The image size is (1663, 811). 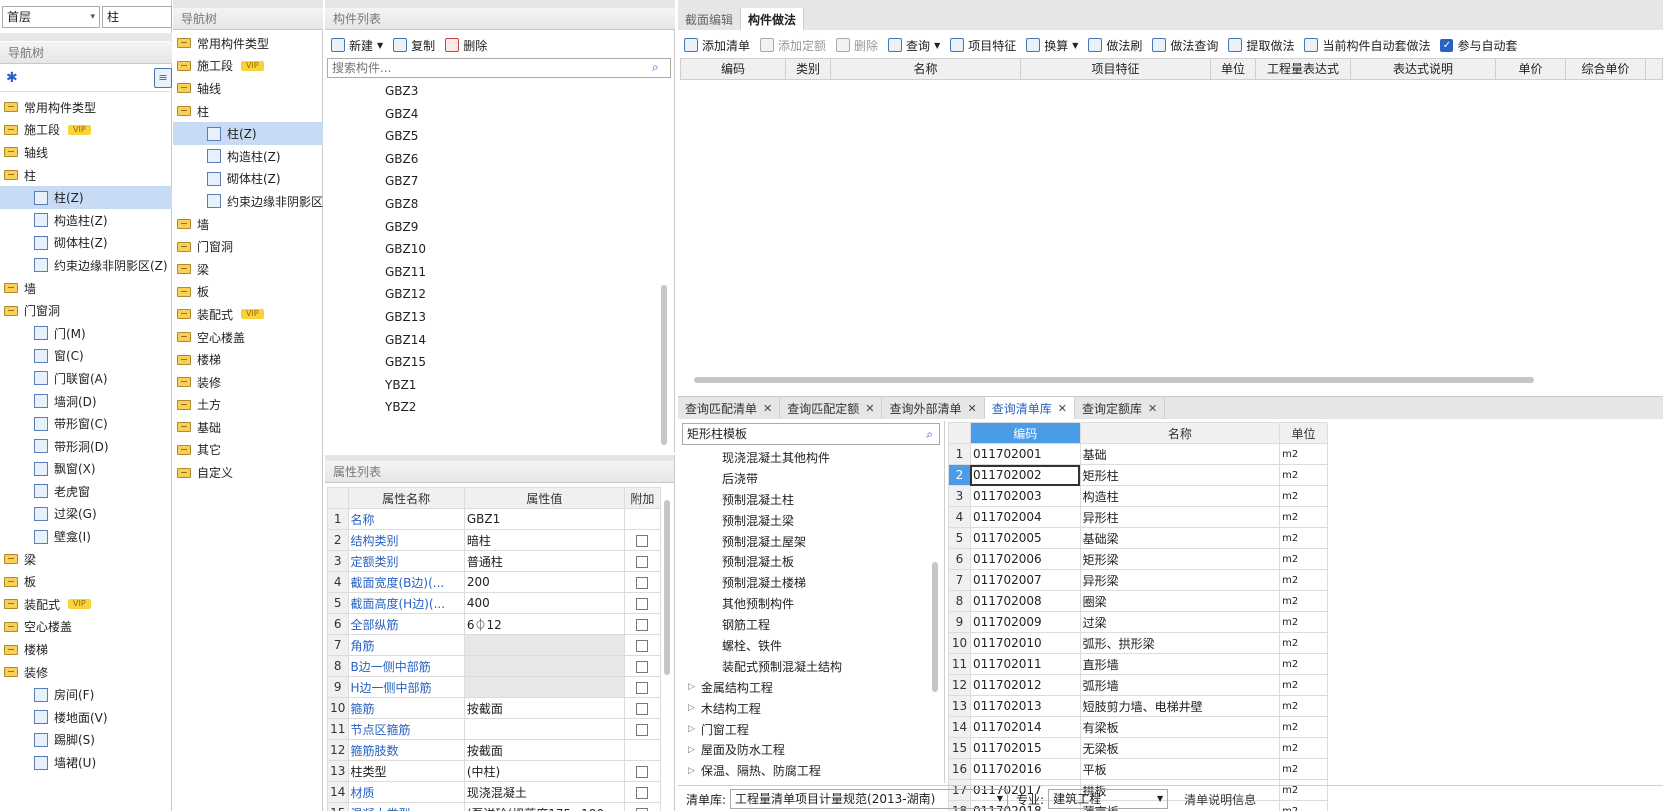 I want to click on auto-apply-button: 当前构件自动套做法, so click(x=1367, y=45).